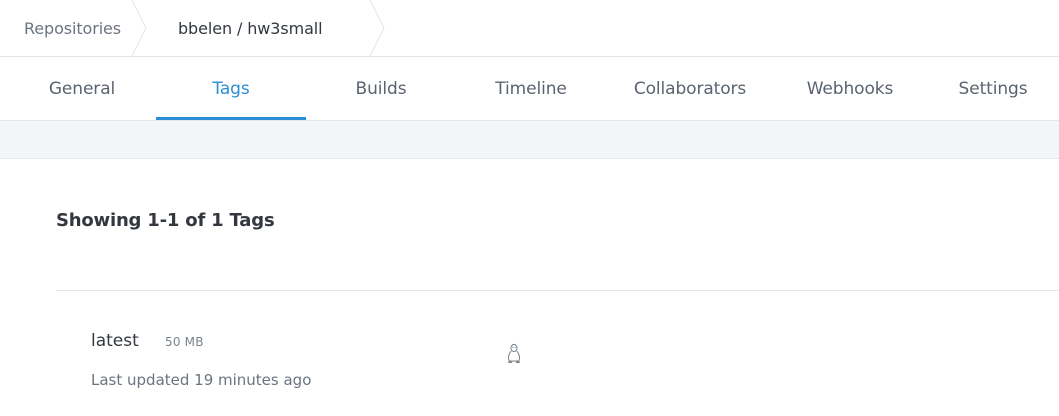 This screenshot has width=1059, height=416. I want to click on tab-timeline: Timeline, so click(531, 88).